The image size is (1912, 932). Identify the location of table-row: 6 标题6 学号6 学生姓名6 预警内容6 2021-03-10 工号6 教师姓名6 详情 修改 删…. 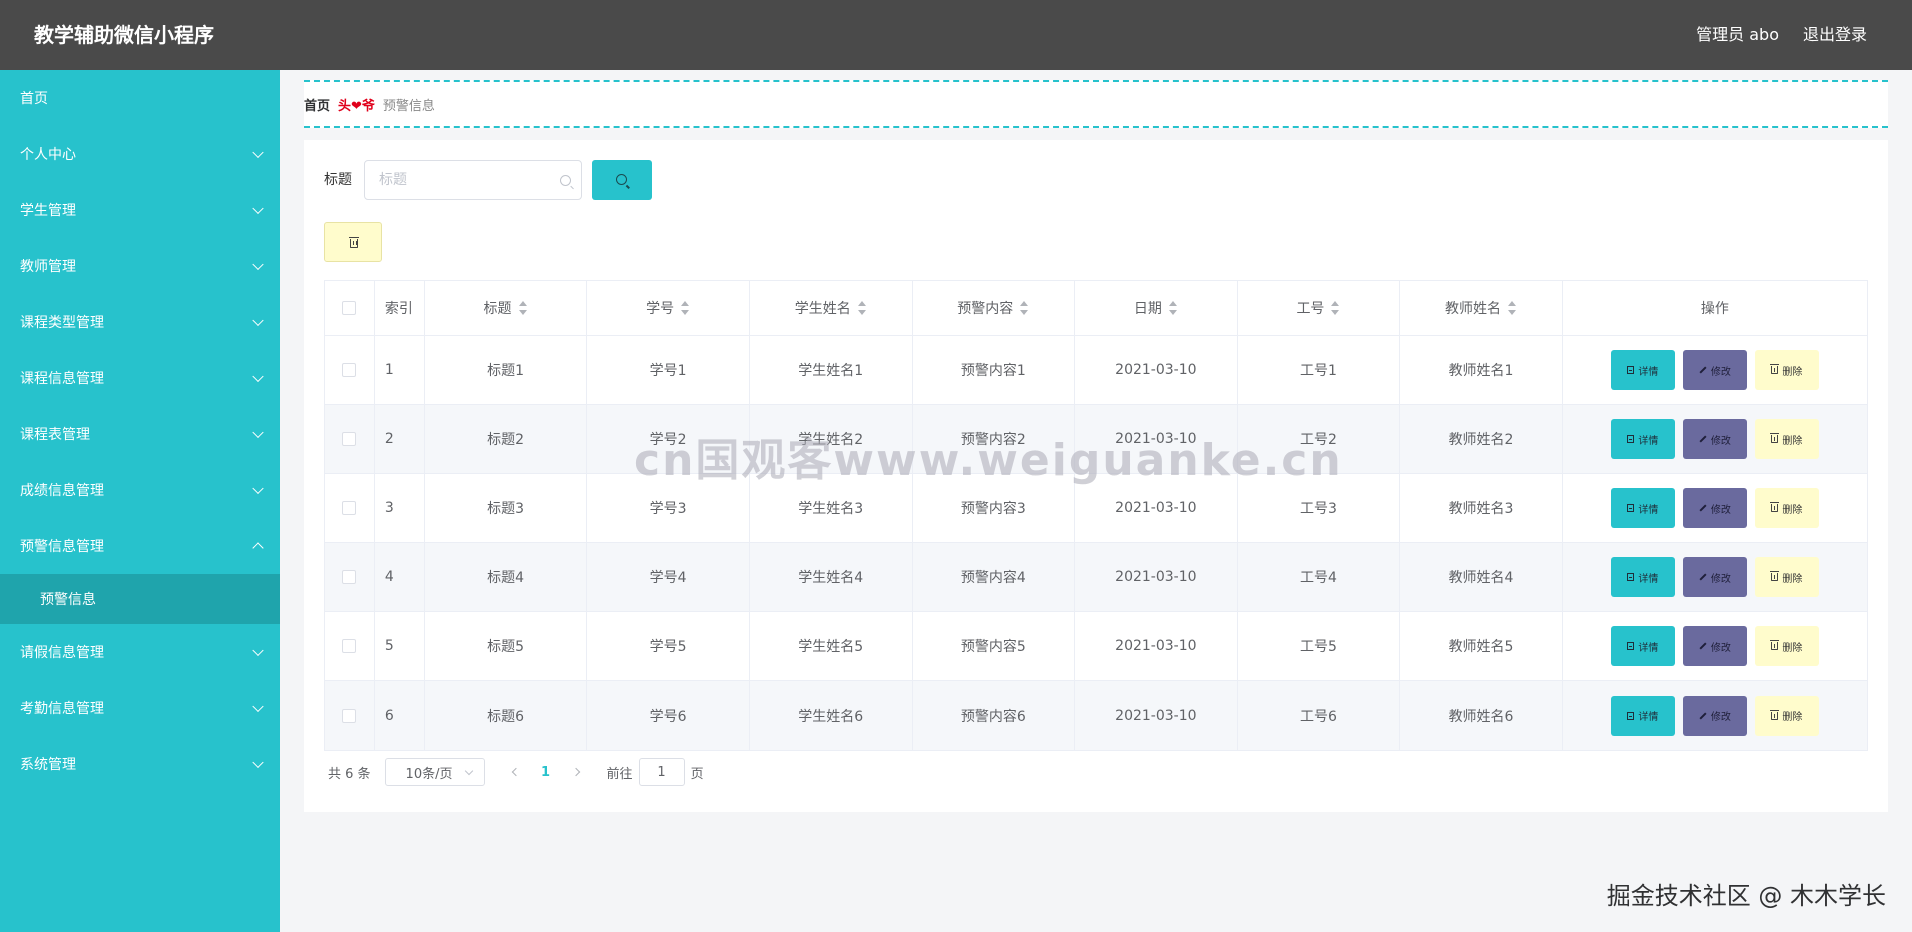
(1096, 715).